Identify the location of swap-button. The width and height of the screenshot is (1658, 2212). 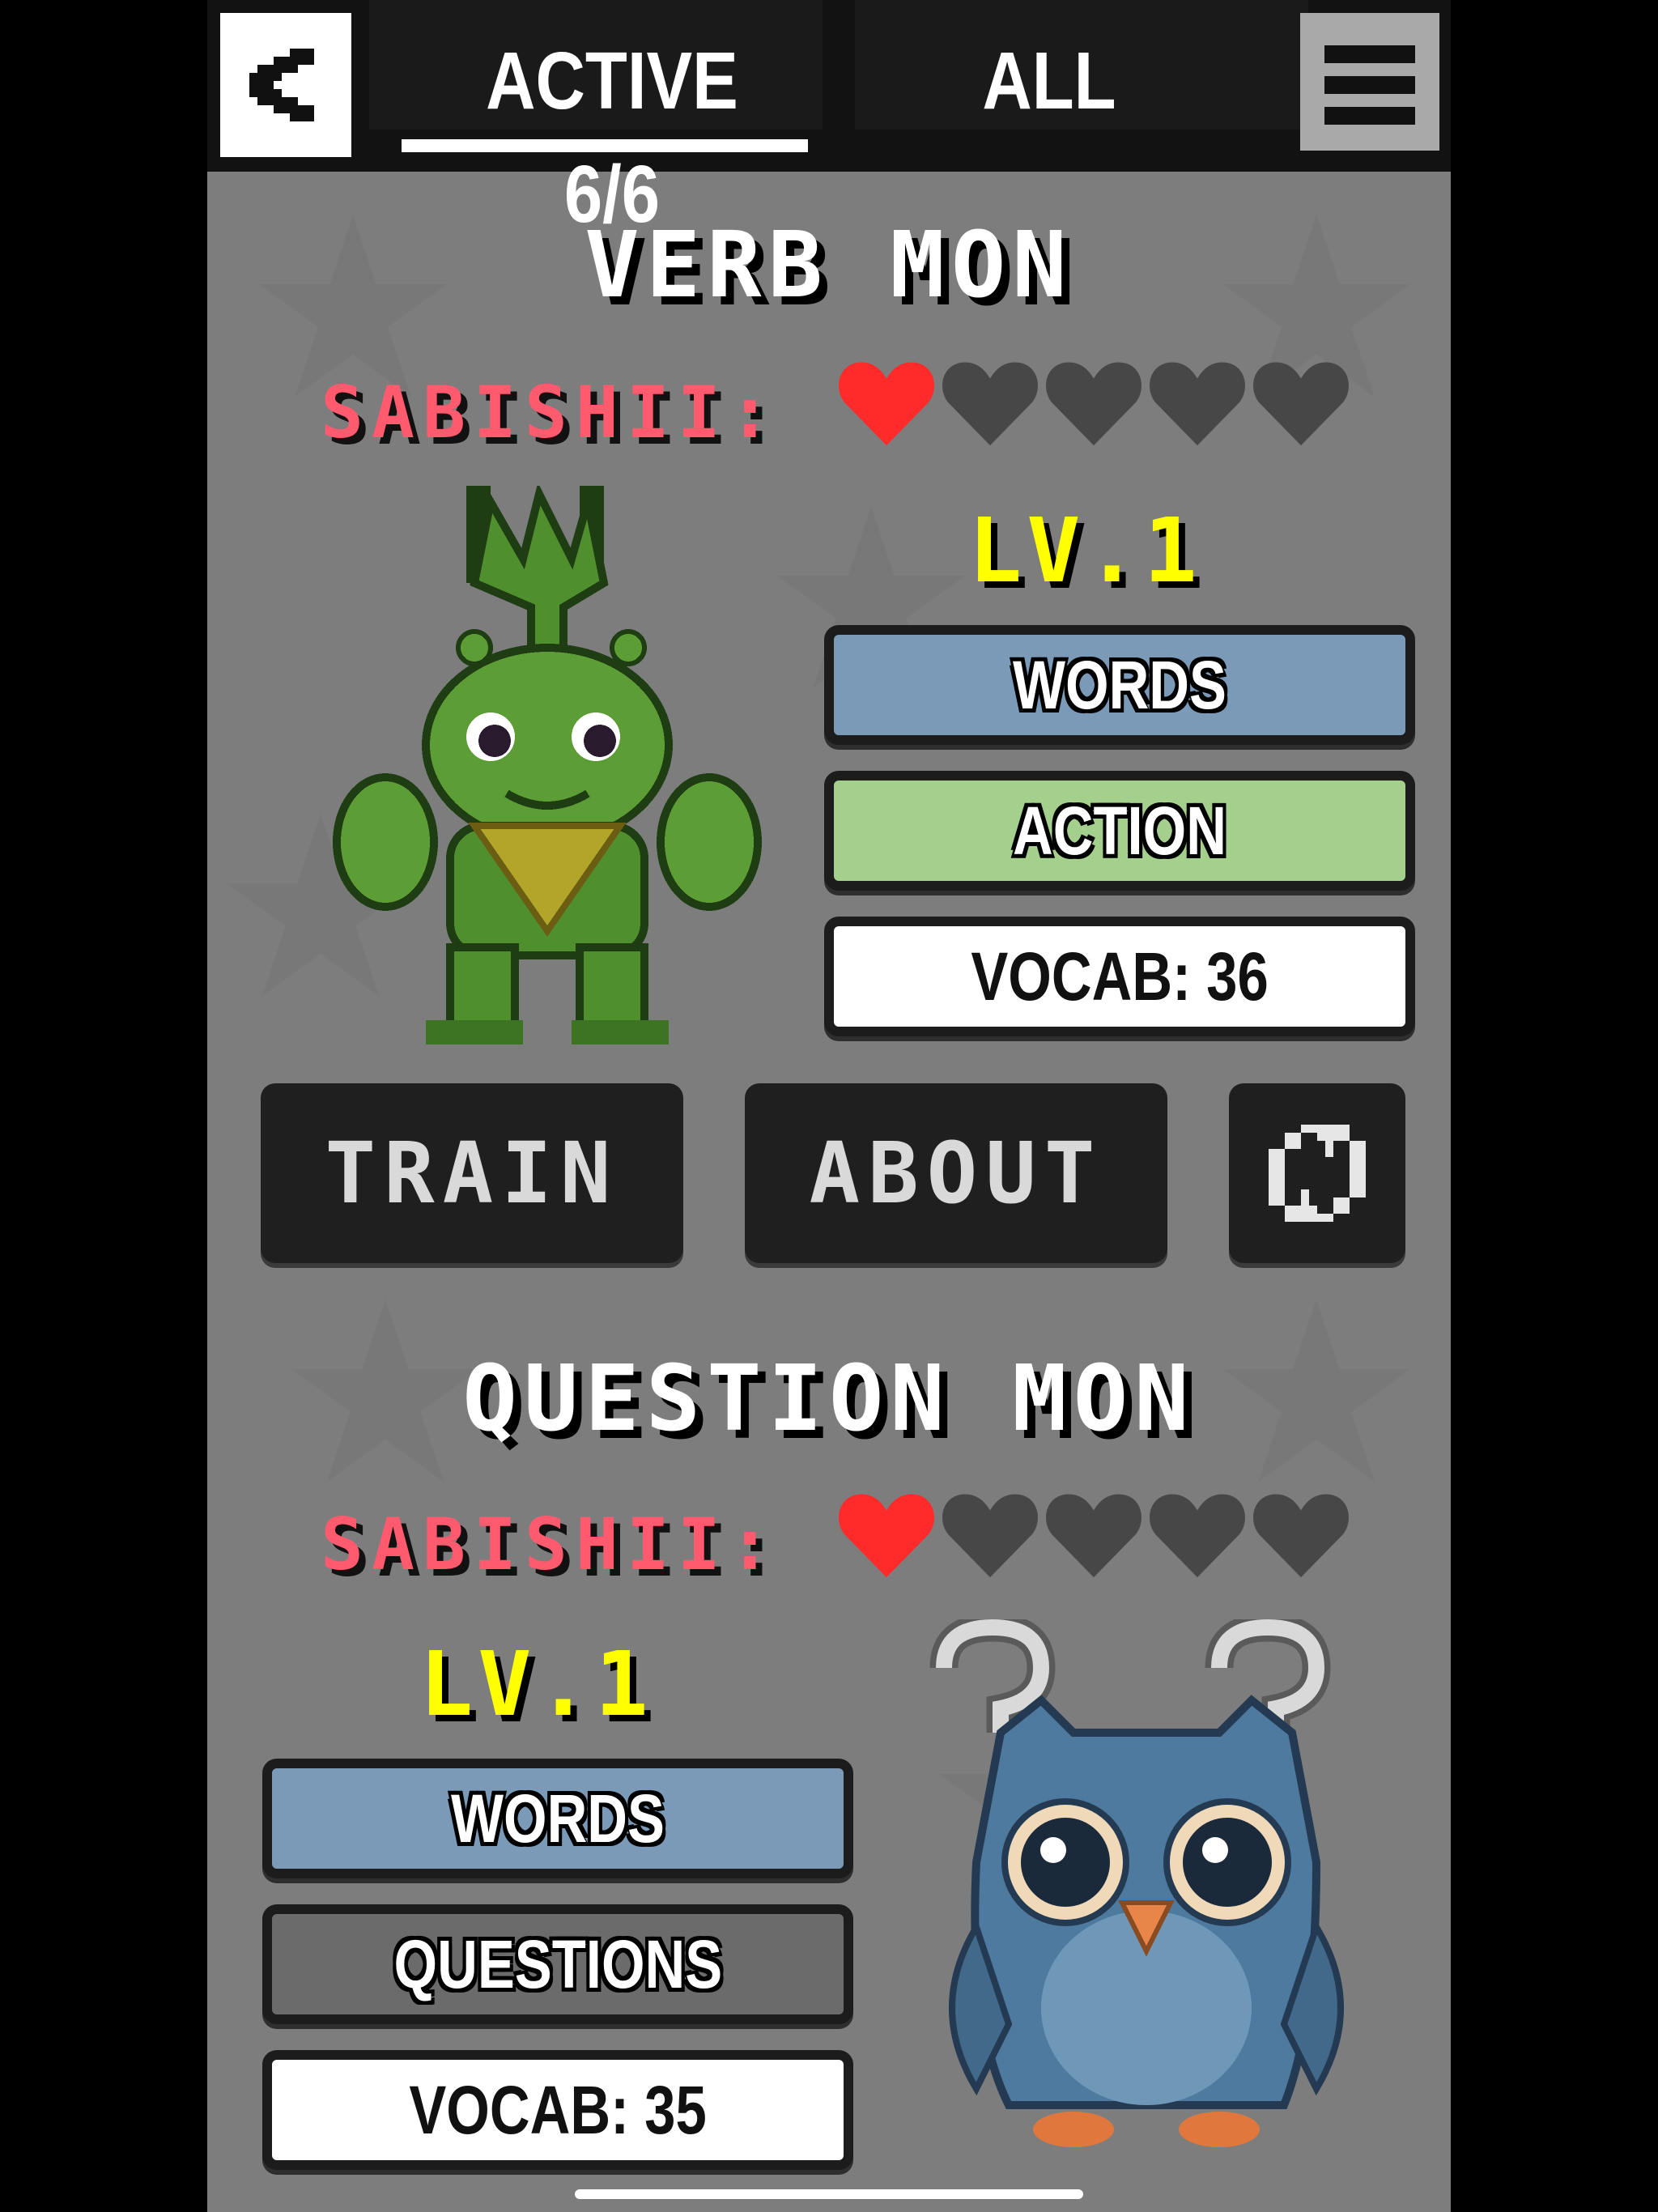
(1317, 1173).